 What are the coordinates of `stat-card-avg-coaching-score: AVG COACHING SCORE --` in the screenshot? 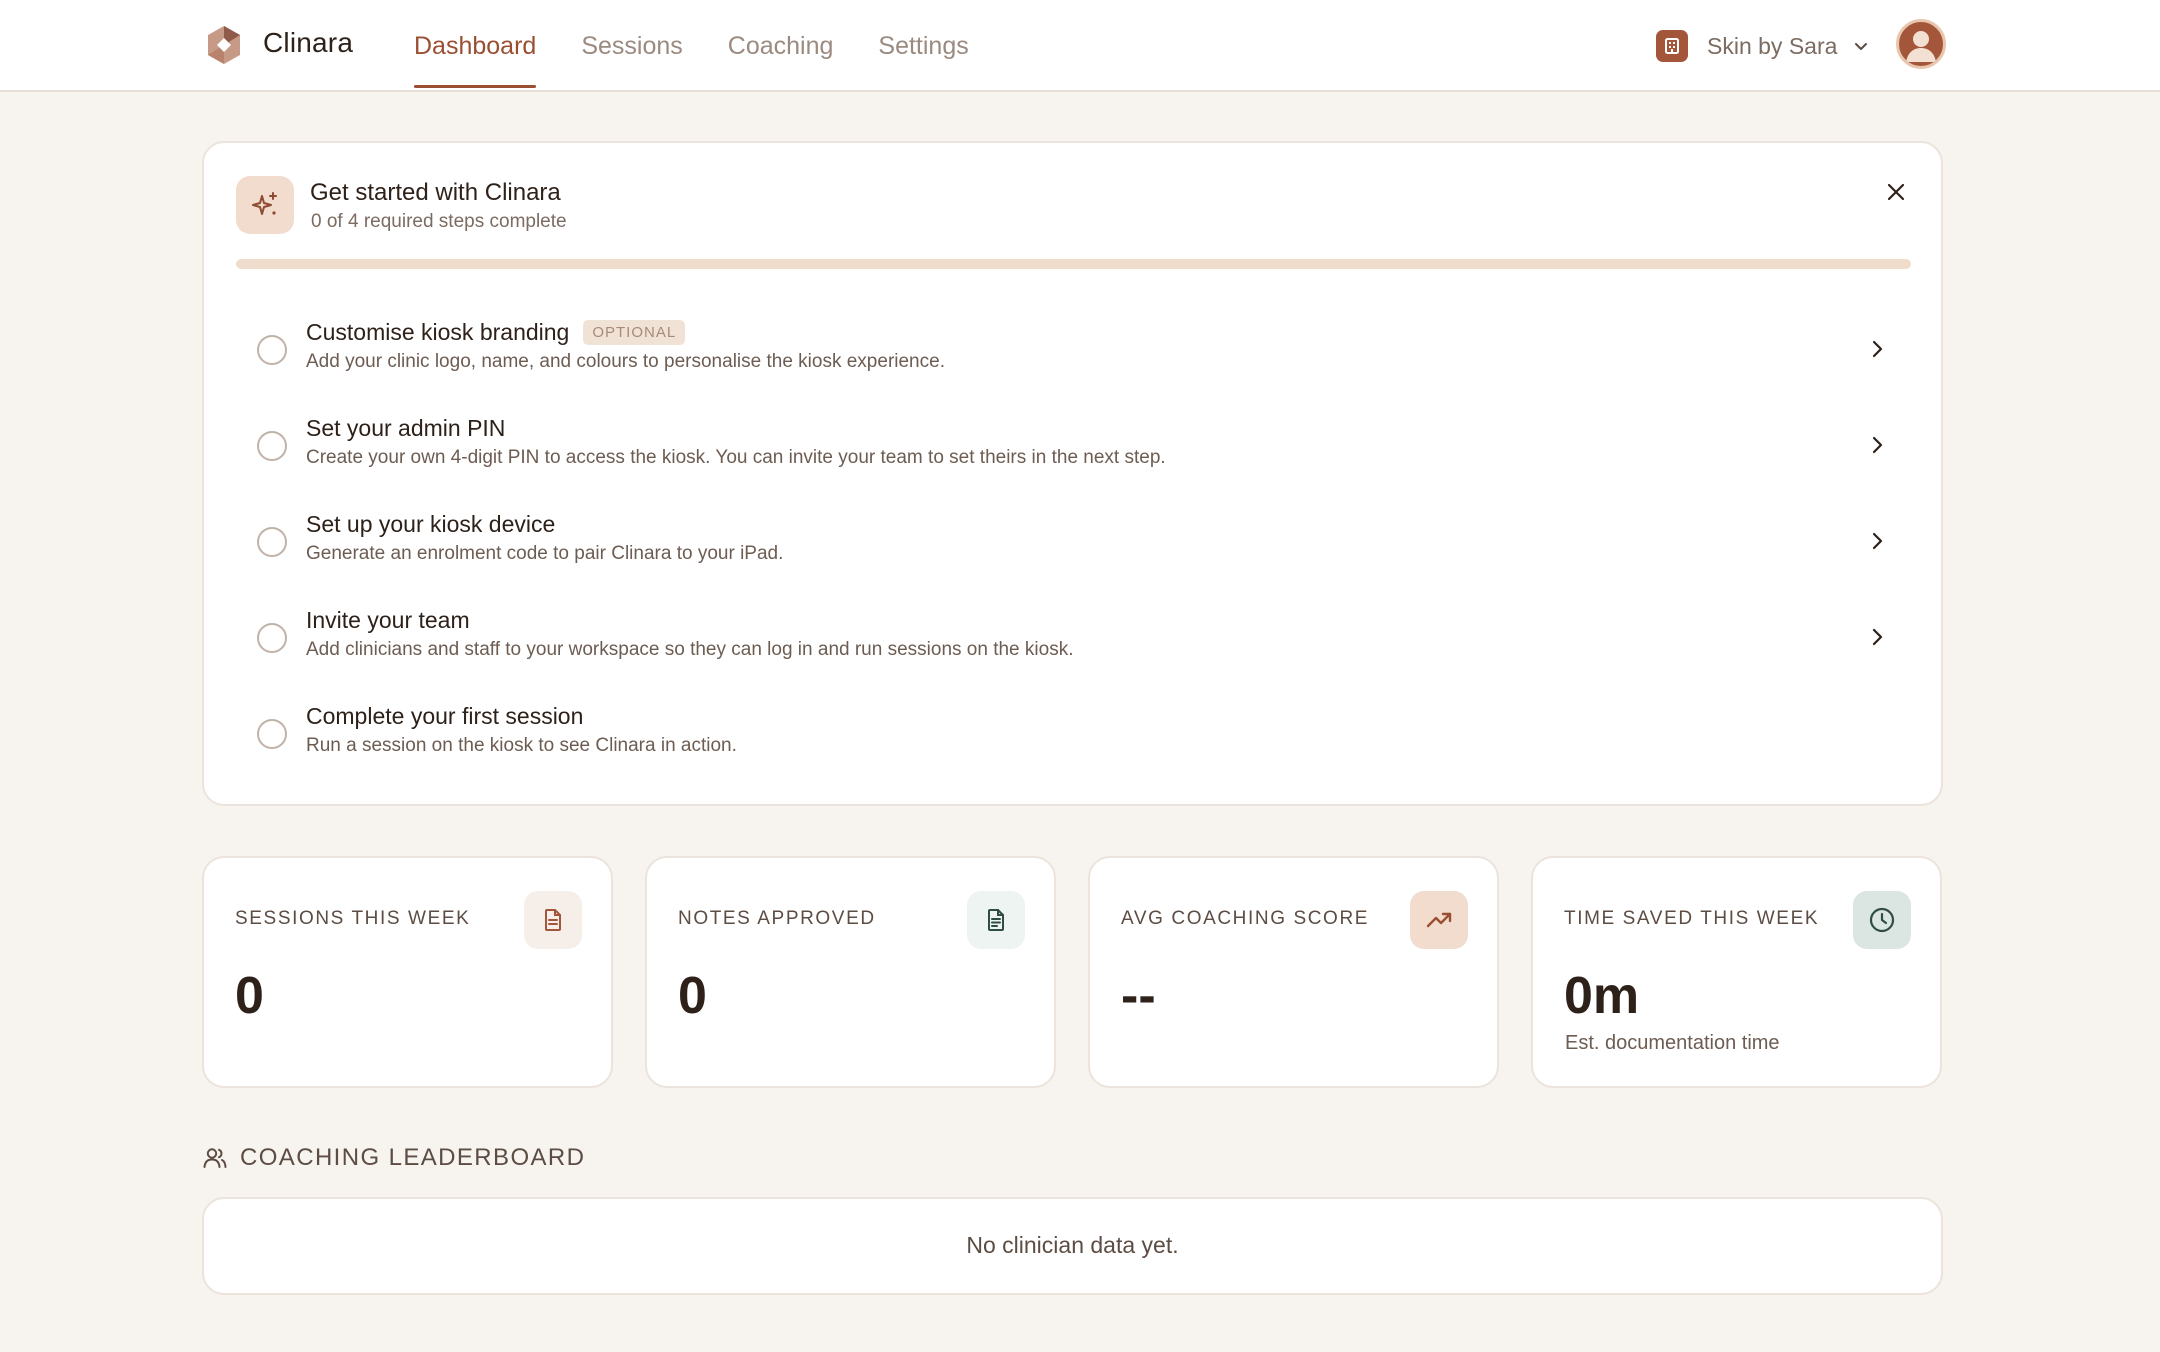 It's located at (1293, 972).